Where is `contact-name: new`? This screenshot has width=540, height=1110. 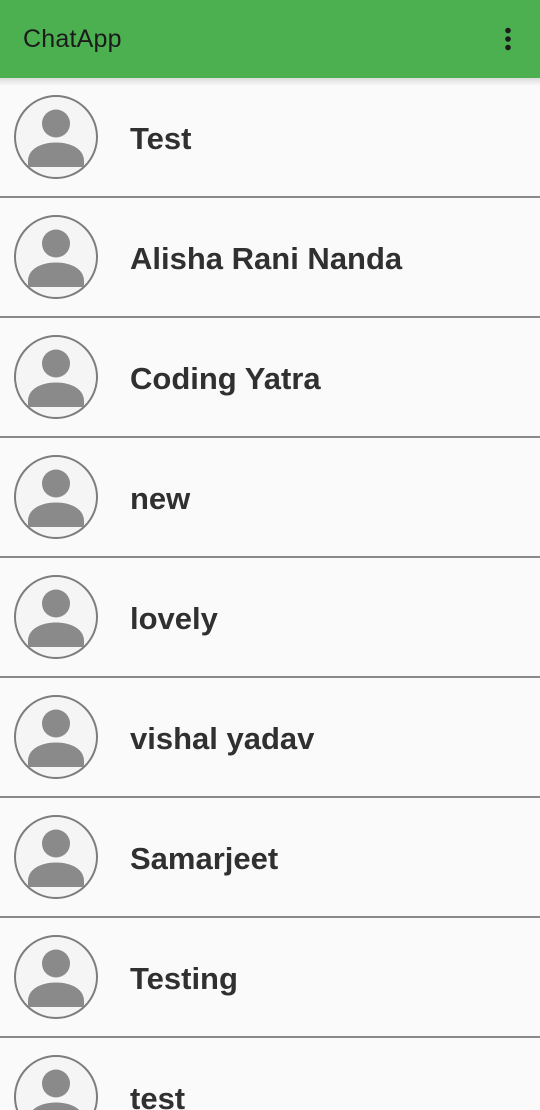 contact-name: new is located at coordinates (160, 498).